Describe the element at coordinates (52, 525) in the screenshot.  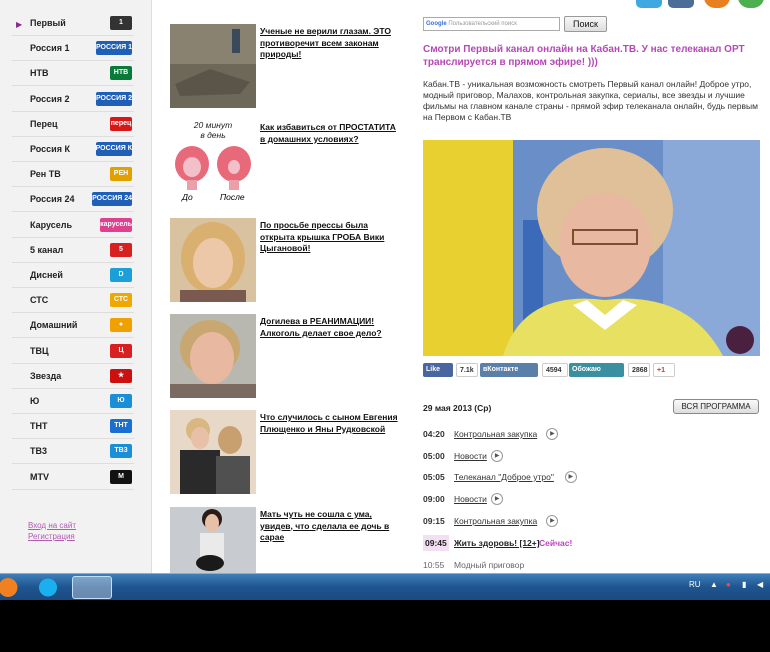
I see `login-link: Вход на сайт` at that location.